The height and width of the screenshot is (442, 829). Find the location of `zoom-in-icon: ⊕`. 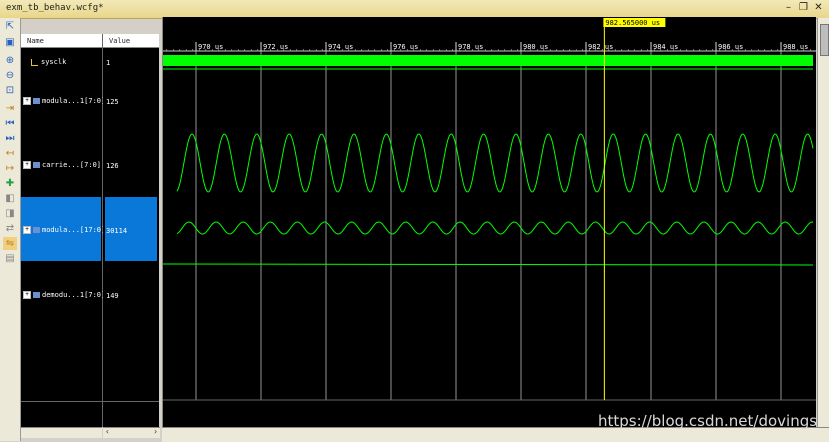

zoom-in-icon: ⊕ is located at coordinates (10, 60).